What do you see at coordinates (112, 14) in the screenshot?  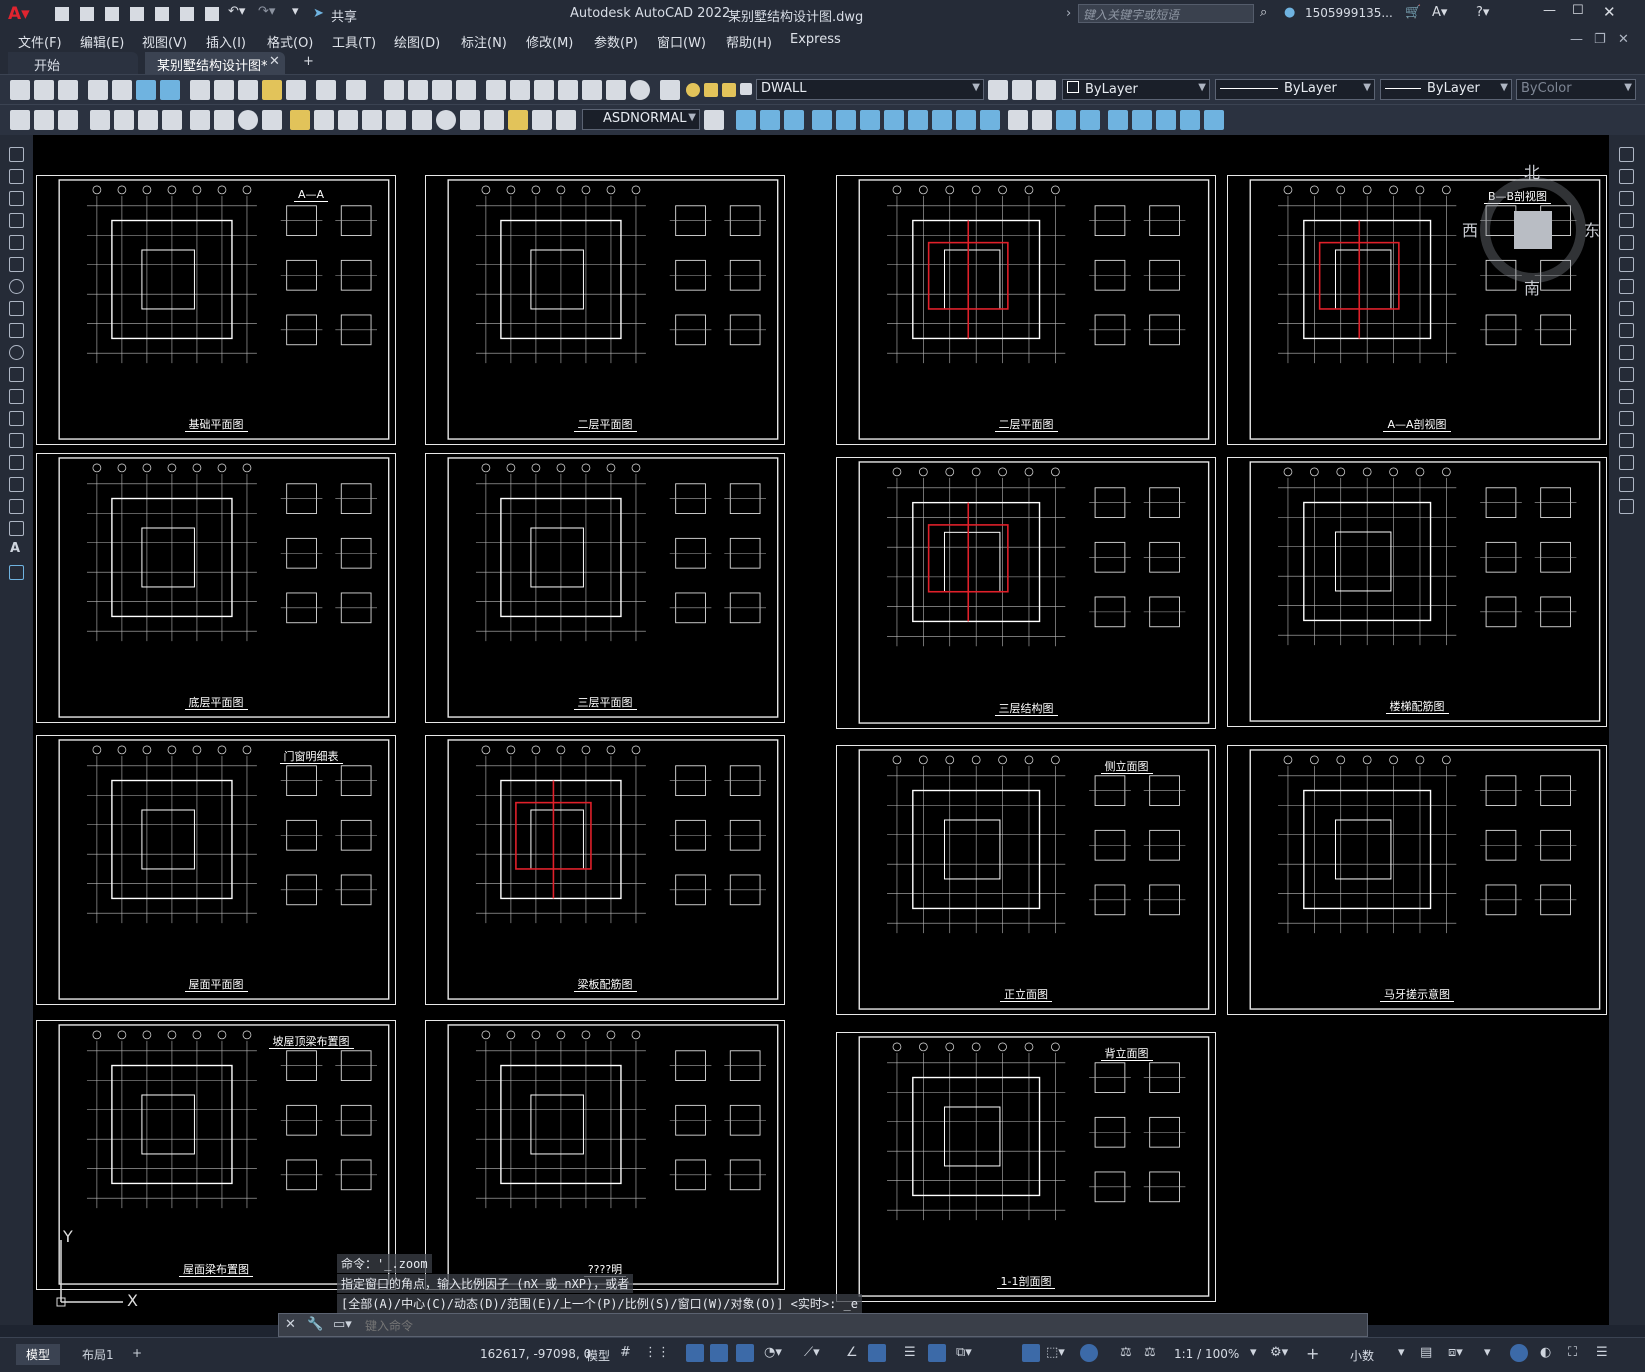 I see `save-icon` at bounding box center [112, 14].